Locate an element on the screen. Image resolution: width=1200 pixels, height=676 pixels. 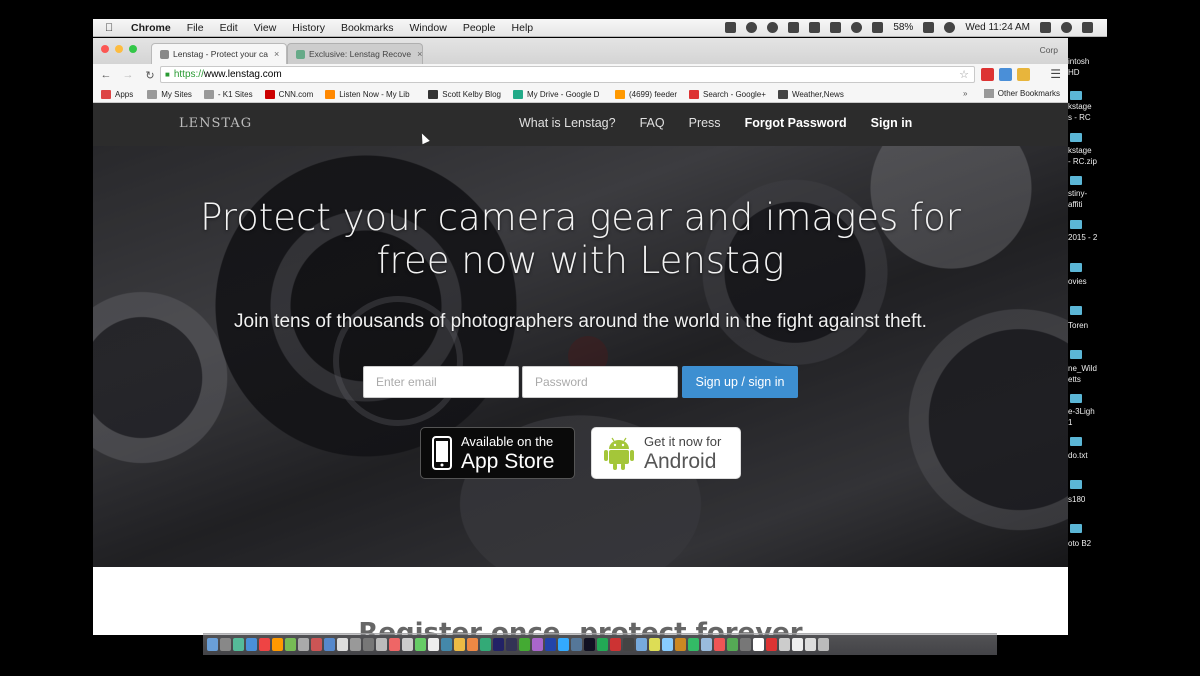
menu-history: History is located at coordinates (308, 28).